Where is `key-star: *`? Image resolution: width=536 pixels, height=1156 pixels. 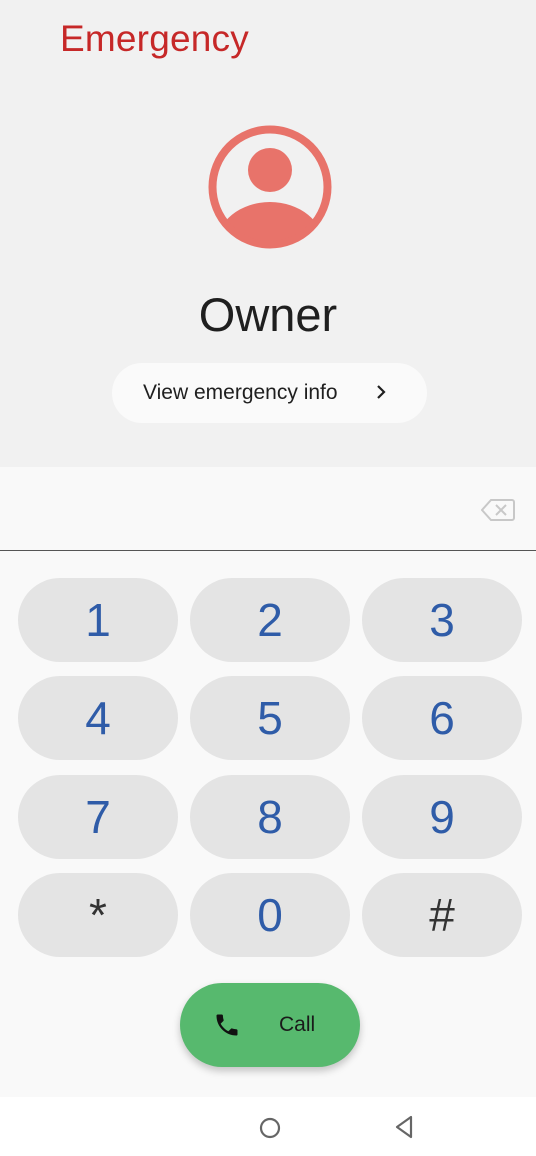 key-star: * is located at coordinates (98, 915).